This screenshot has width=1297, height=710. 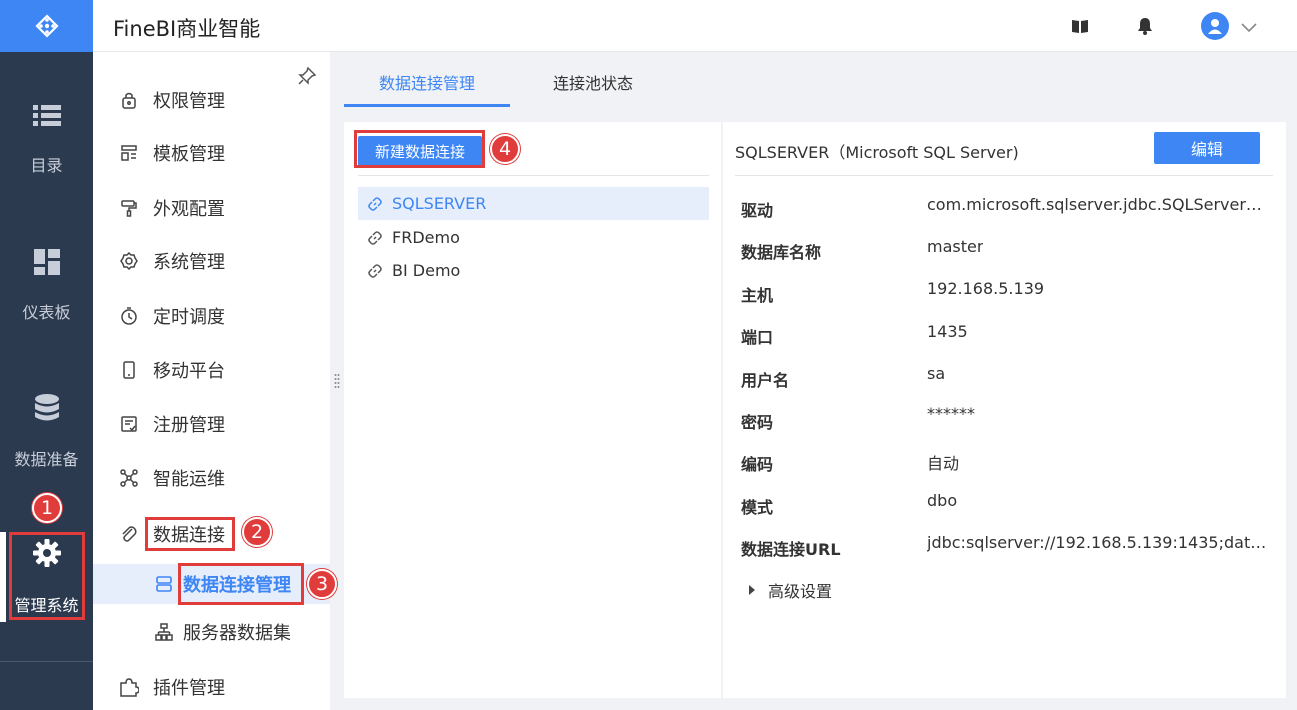 I want to click on sidebar-item-label: 系统管理, so click(x=189, y=262).